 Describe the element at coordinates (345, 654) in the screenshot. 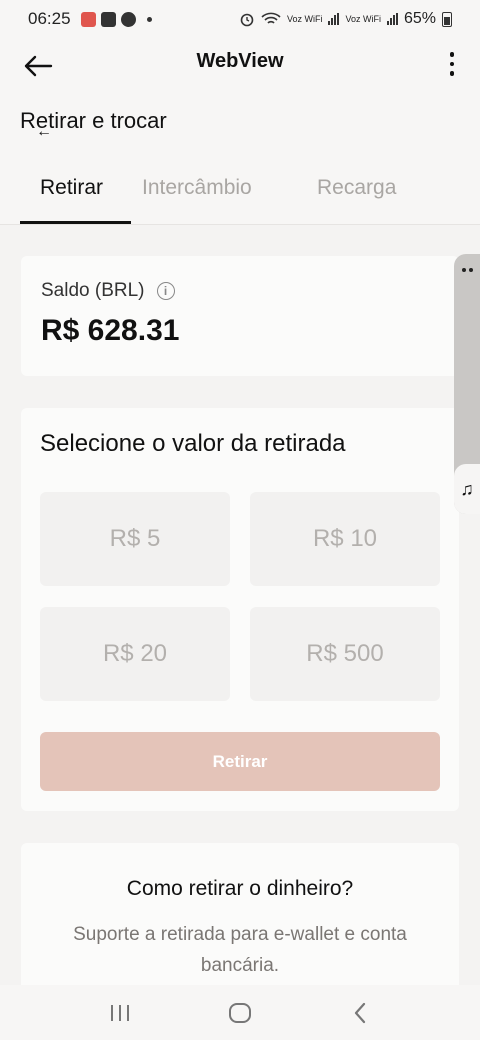

I see `amount-option-500: R$ 500` at that location.